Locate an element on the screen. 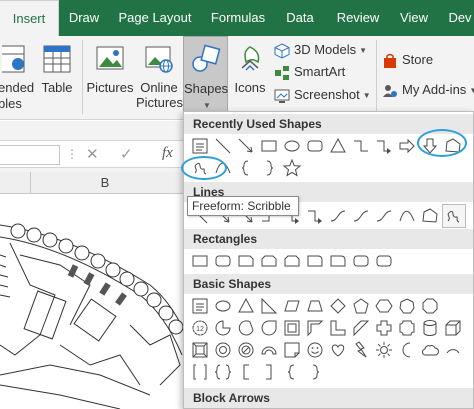 The image size is (474, 409). shape-elbow-icon is located at coordinates (361, 146).